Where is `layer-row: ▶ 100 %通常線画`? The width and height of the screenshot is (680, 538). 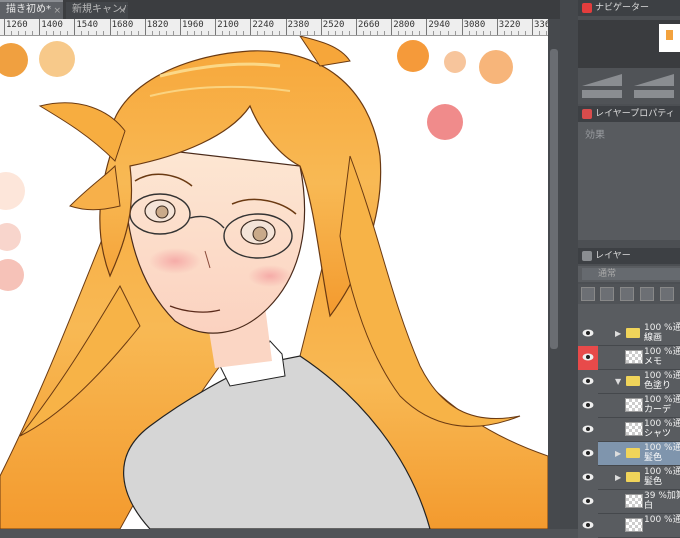
layer-row: ▶ 100 %通常線画 is located at coordinates (629, 334).